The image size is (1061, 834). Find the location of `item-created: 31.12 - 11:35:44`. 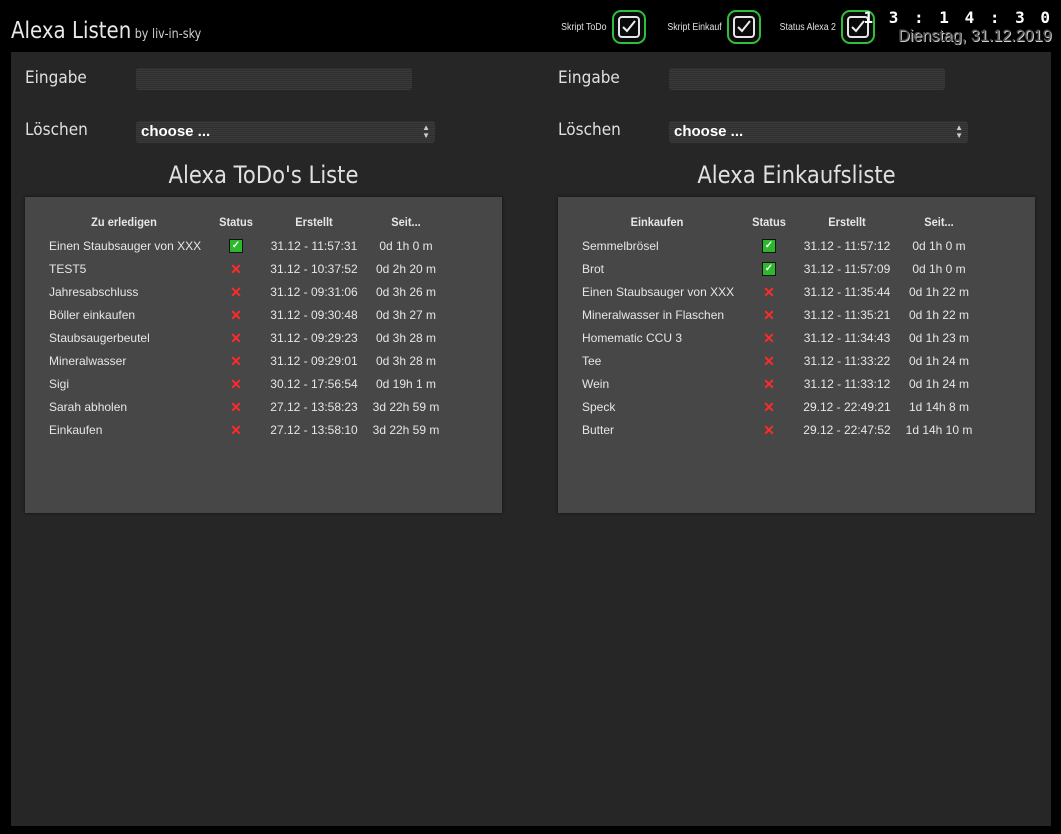

item-created: 31.12 - 11:35:44 is located at coordinates (847, 291).